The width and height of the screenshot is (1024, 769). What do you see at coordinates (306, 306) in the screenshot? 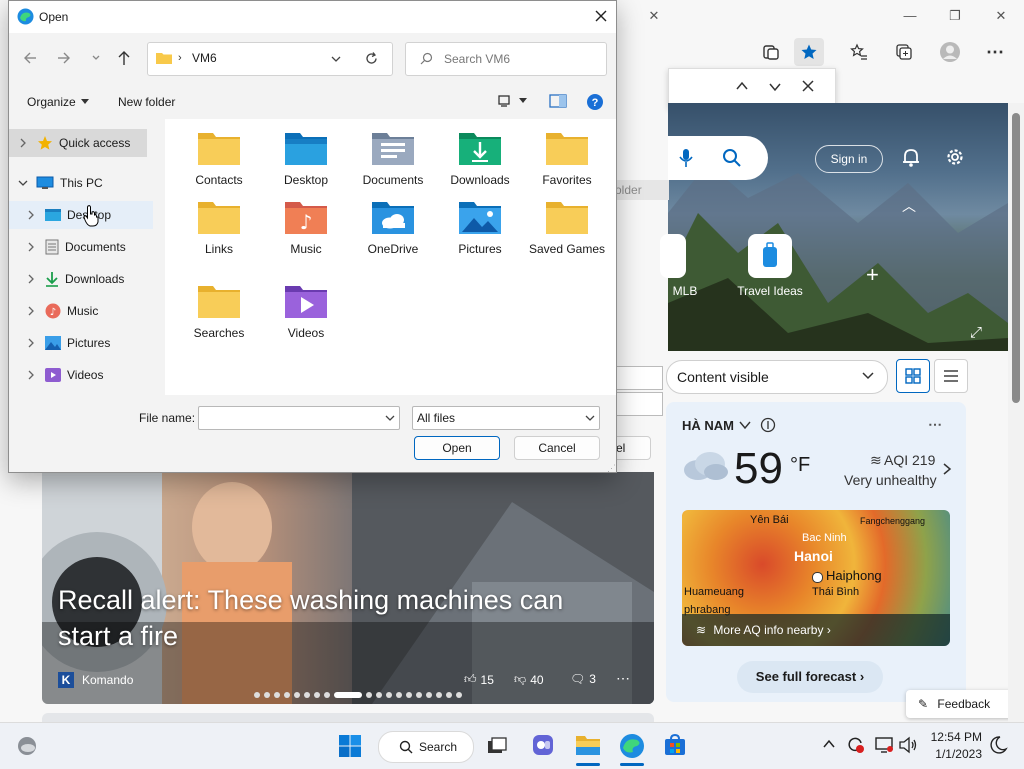
I see `file-item-videos: Videos` at bounding box center [306, 306].